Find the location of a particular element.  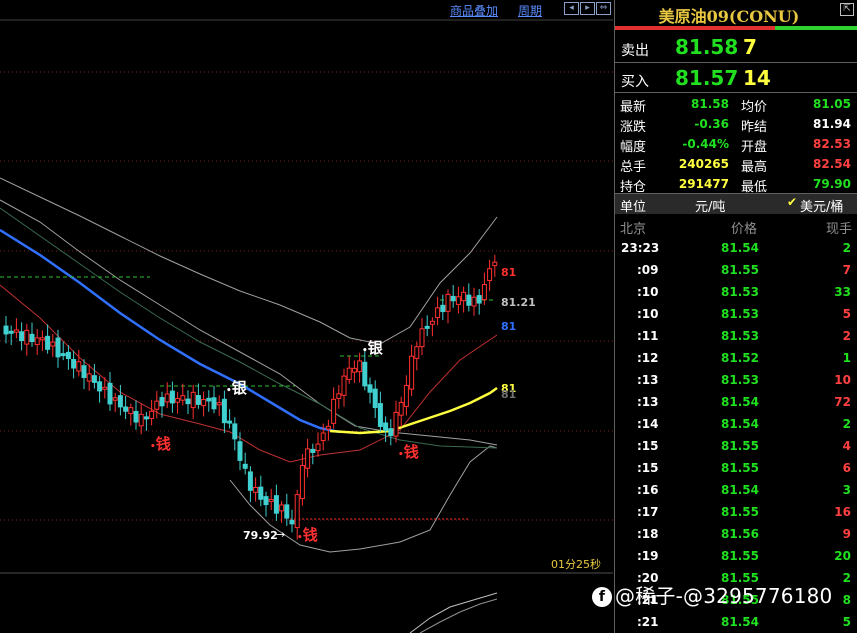

unit-option-yuan-per-ton: 元/吨 is located at coordinates (710, 205).